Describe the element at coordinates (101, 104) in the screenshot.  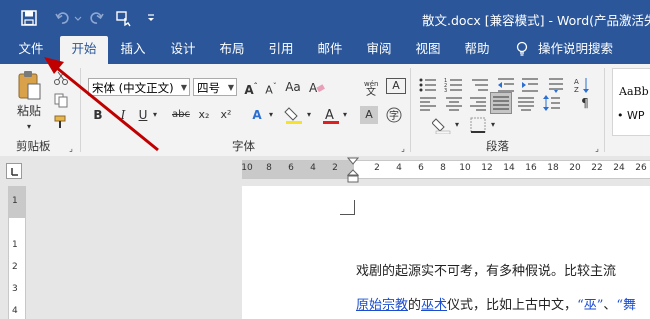
I see `annotation-arrow` at that location.